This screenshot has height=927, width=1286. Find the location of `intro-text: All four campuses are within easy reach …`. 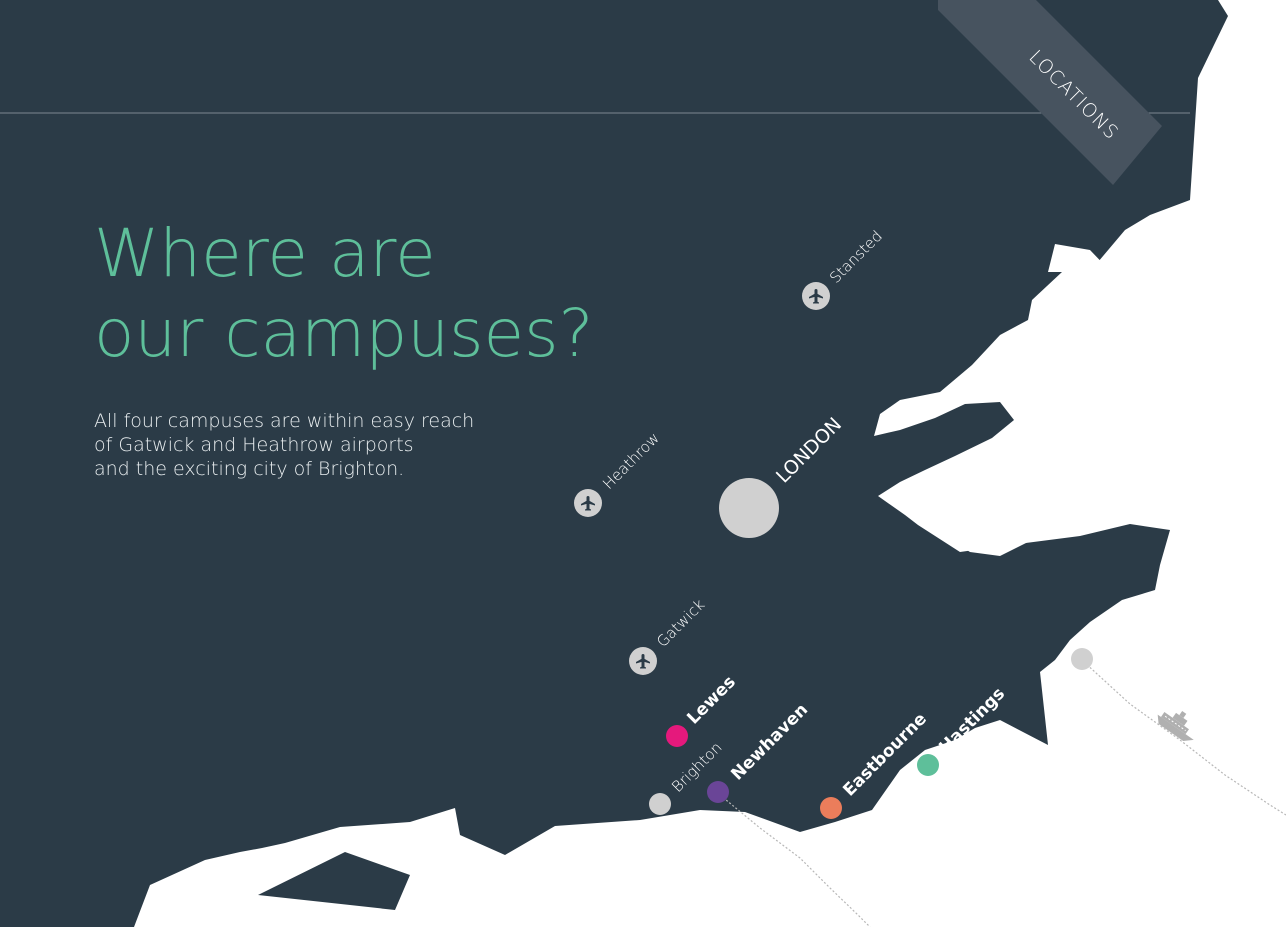

intro-text: All four campuses are within easy reach … is located at coordinates (324, 445).